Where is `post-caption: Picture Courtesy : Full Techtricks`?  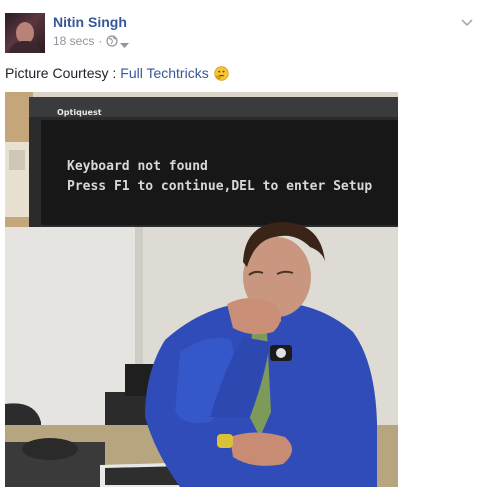
post-caption: Picture Courtesy : Full Techtricks is located at coordinates (117, 73).